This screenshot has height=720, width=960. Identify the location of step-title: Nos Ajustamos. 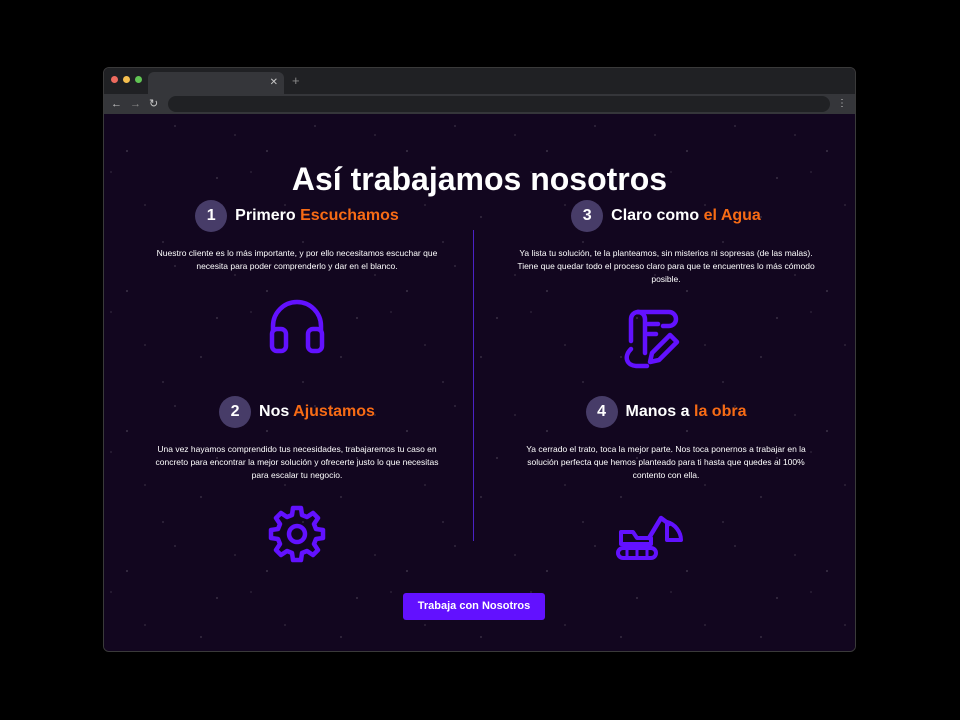
(317, 412).